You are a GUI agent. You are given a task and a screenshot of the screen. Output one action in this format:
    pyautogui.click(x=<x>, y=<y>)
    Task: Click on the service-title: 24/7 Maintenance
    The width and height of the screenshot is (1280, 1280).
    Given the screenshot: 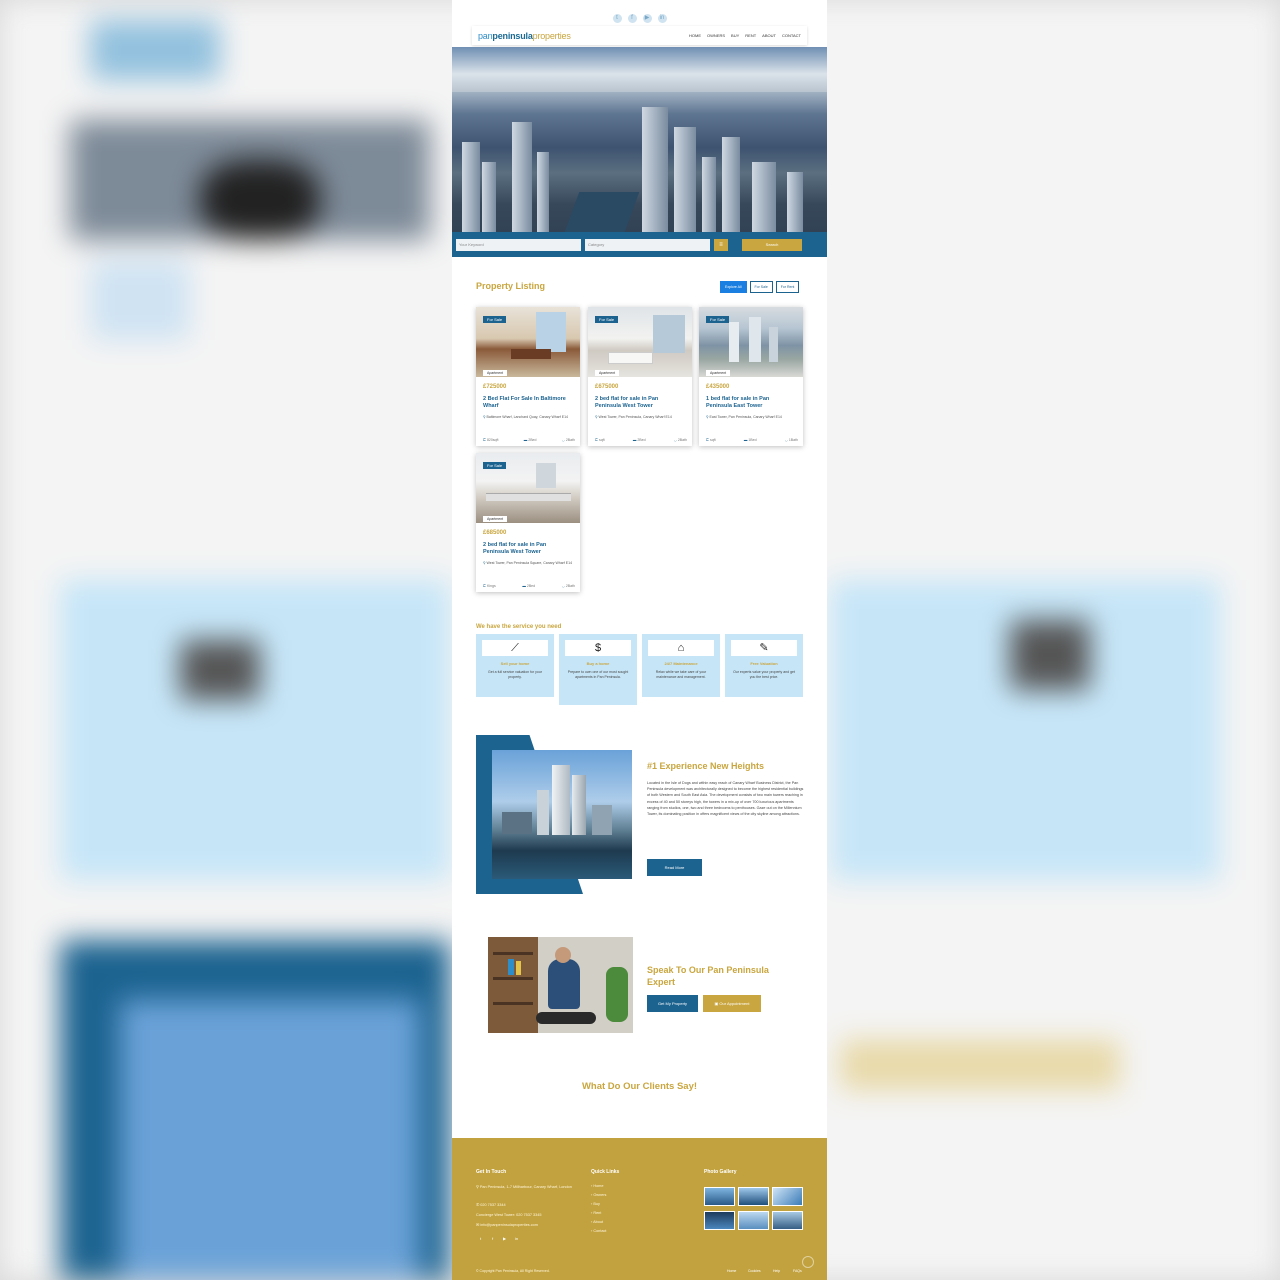 What is the action you would take?
    pyautogui.click(x=681, y=663)
    